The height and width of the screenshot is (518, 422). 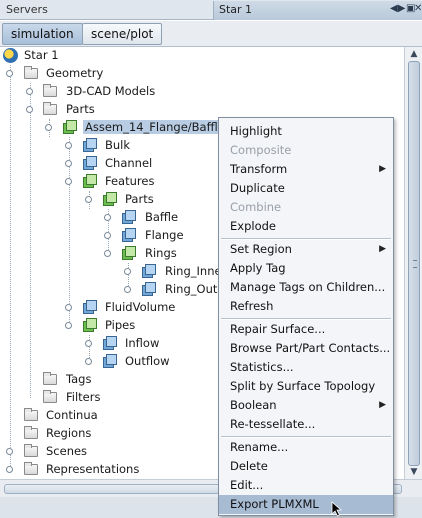 What do you see at coordinates (10, 55) in the screenshot?
I see `star-ccm-icon` at bounding box center [10, 55].